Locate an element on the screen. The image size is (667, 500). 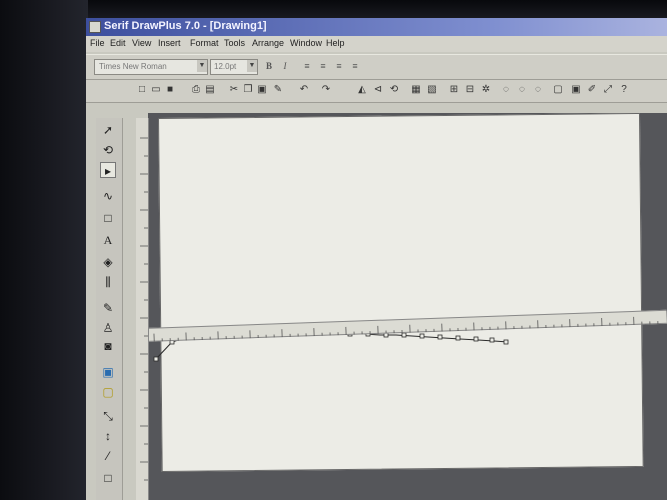
bold-icon: B is located at coordinates (269, 66).